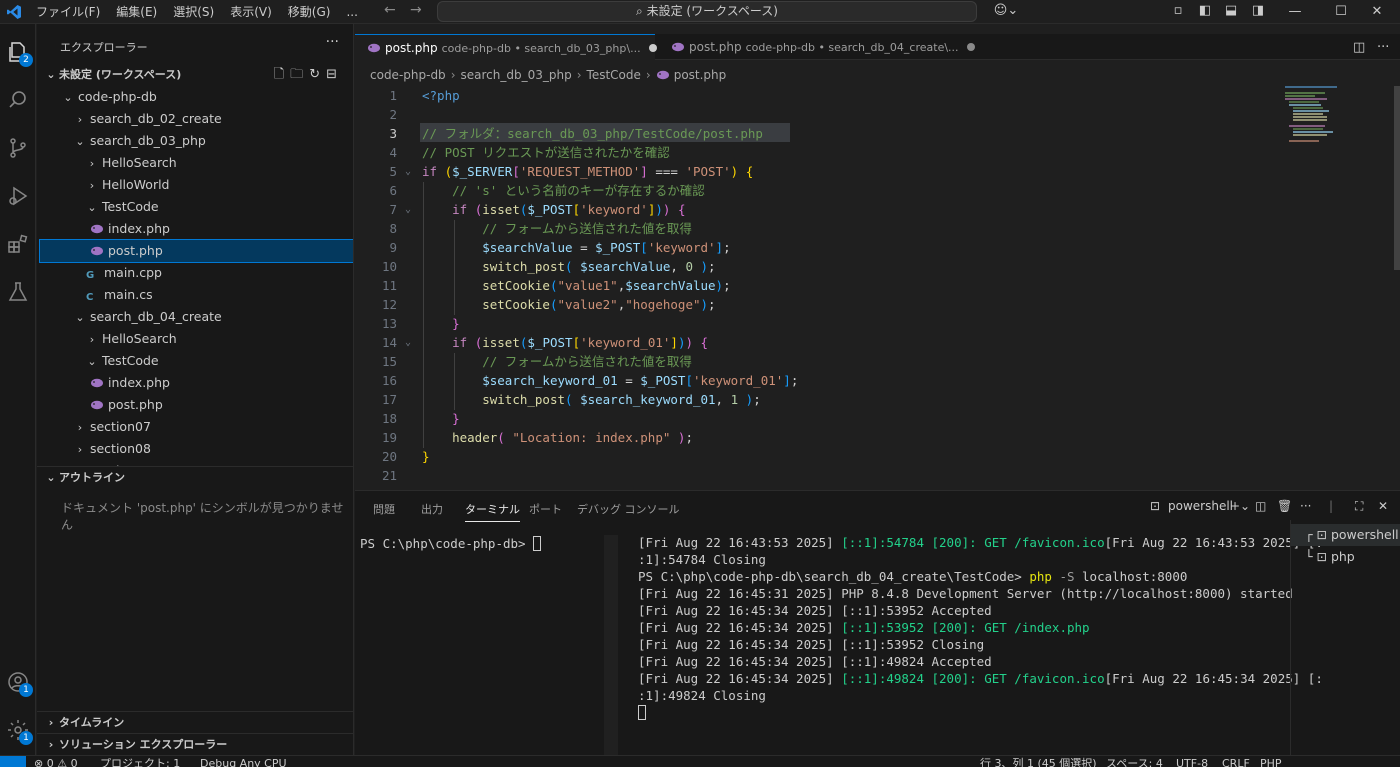 This screenshot has height=767, width=1400. Describe the element at coordinates (1364, 534) in the screenshot. I see `terminal-item-label: powershell` at that location.